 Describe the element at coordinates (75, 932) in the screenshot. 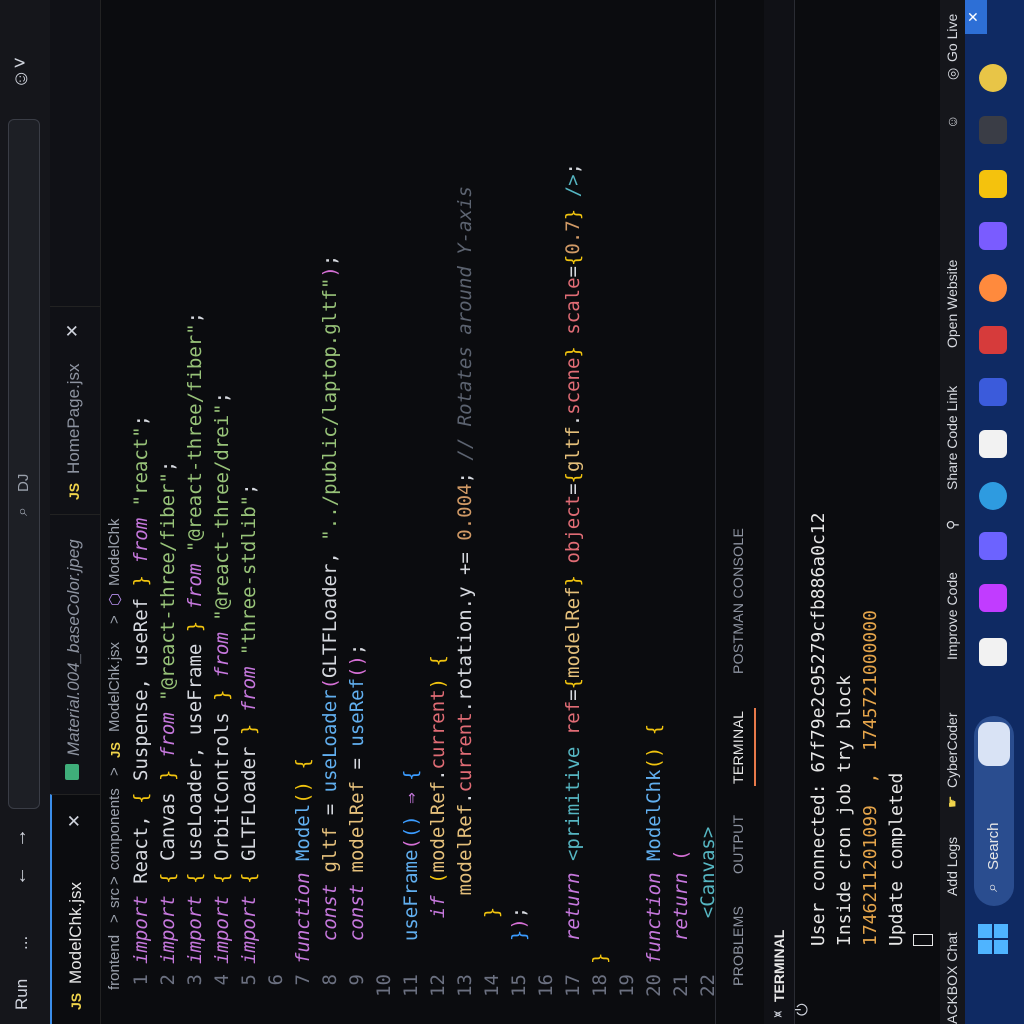

I see `tab-label: ModelChk.jsx` at that location.